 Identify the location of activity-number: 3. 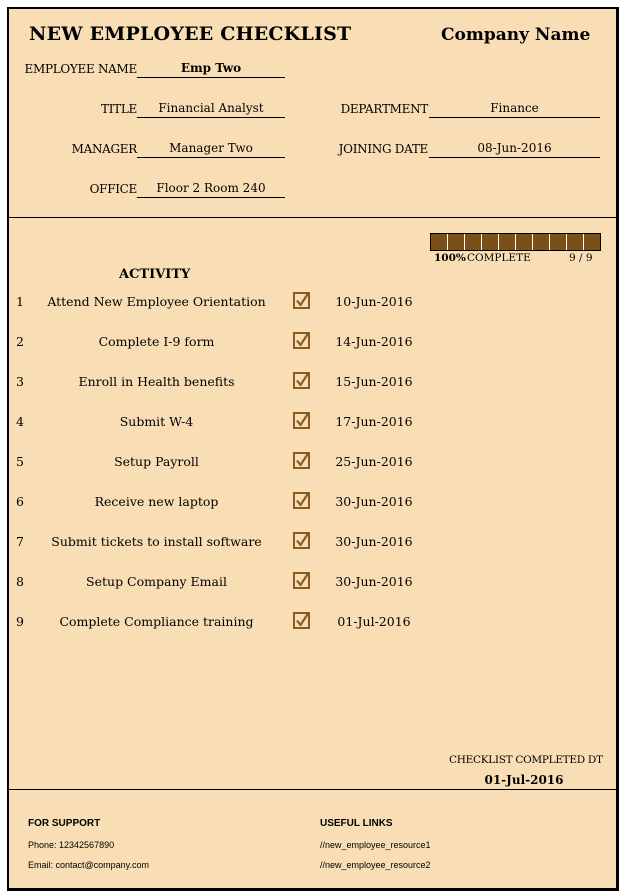
(20, 381).